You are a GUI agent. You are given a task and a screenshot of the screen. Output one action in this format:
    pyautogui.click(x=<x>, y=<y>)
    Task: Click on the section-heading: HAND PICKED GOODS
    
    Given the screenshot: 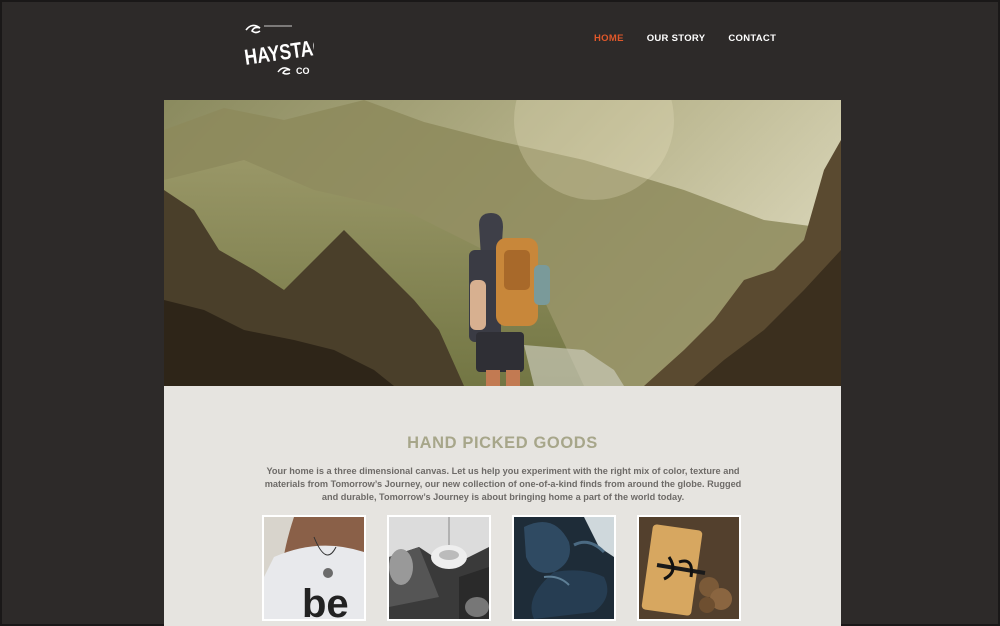 What is the action you would take?
    pyautogui.click(x=502, y=443)
    